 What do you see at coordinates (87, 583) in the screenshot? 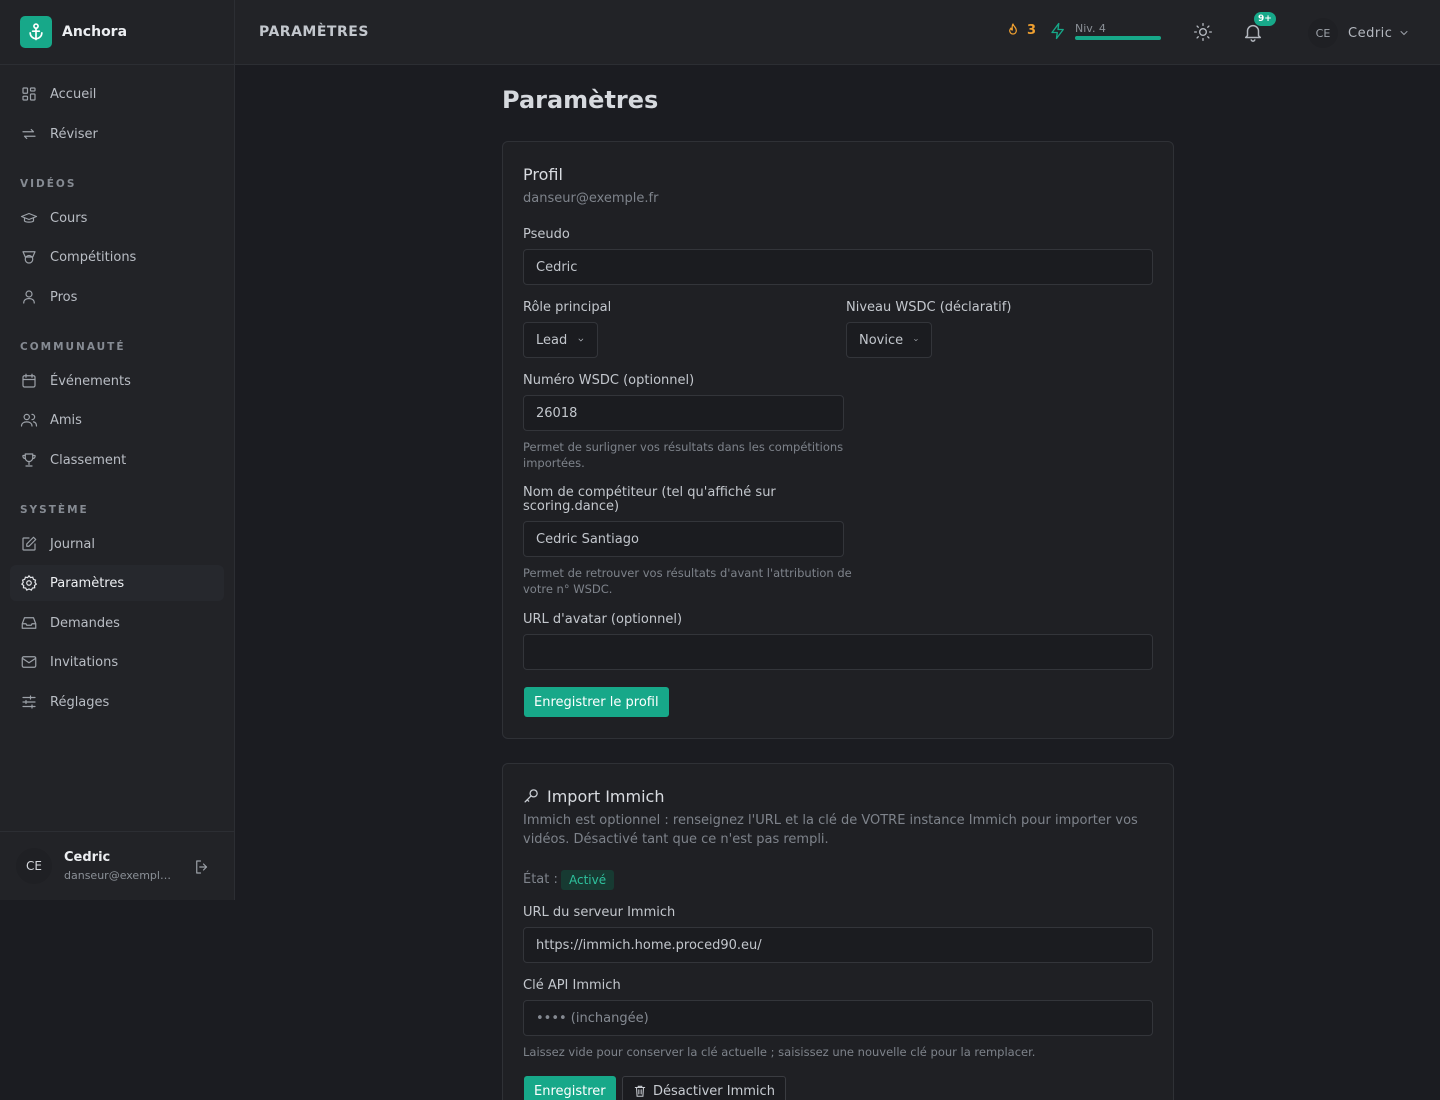
I see `sidebar-item-label: Paramètres` at bounding box center [87, 583].